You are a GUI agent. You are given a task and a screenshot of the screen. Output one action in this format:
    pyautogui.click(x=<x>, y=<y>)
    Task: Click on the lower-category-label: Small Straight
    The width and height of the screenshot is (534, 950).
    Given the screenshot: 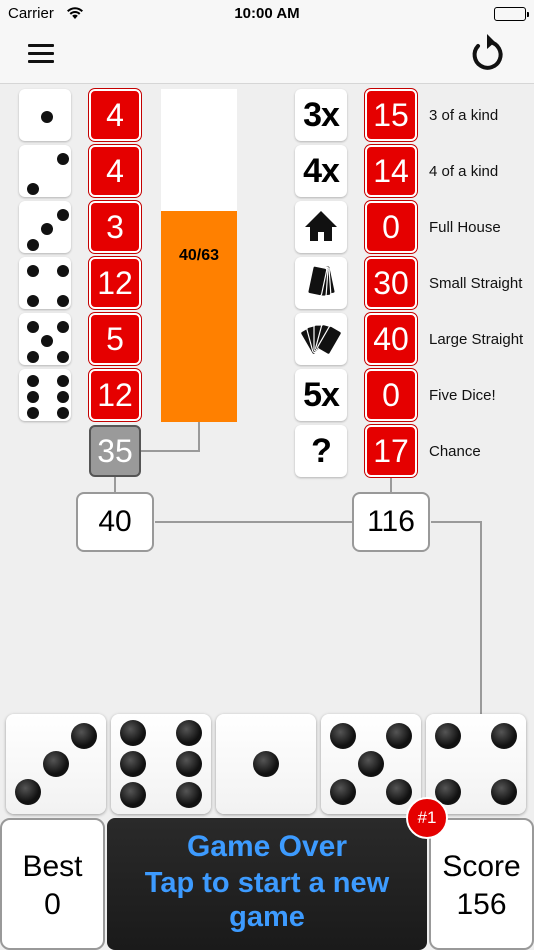 What is the action you would take?
    pyautogui.click(x=476, y=283)
    